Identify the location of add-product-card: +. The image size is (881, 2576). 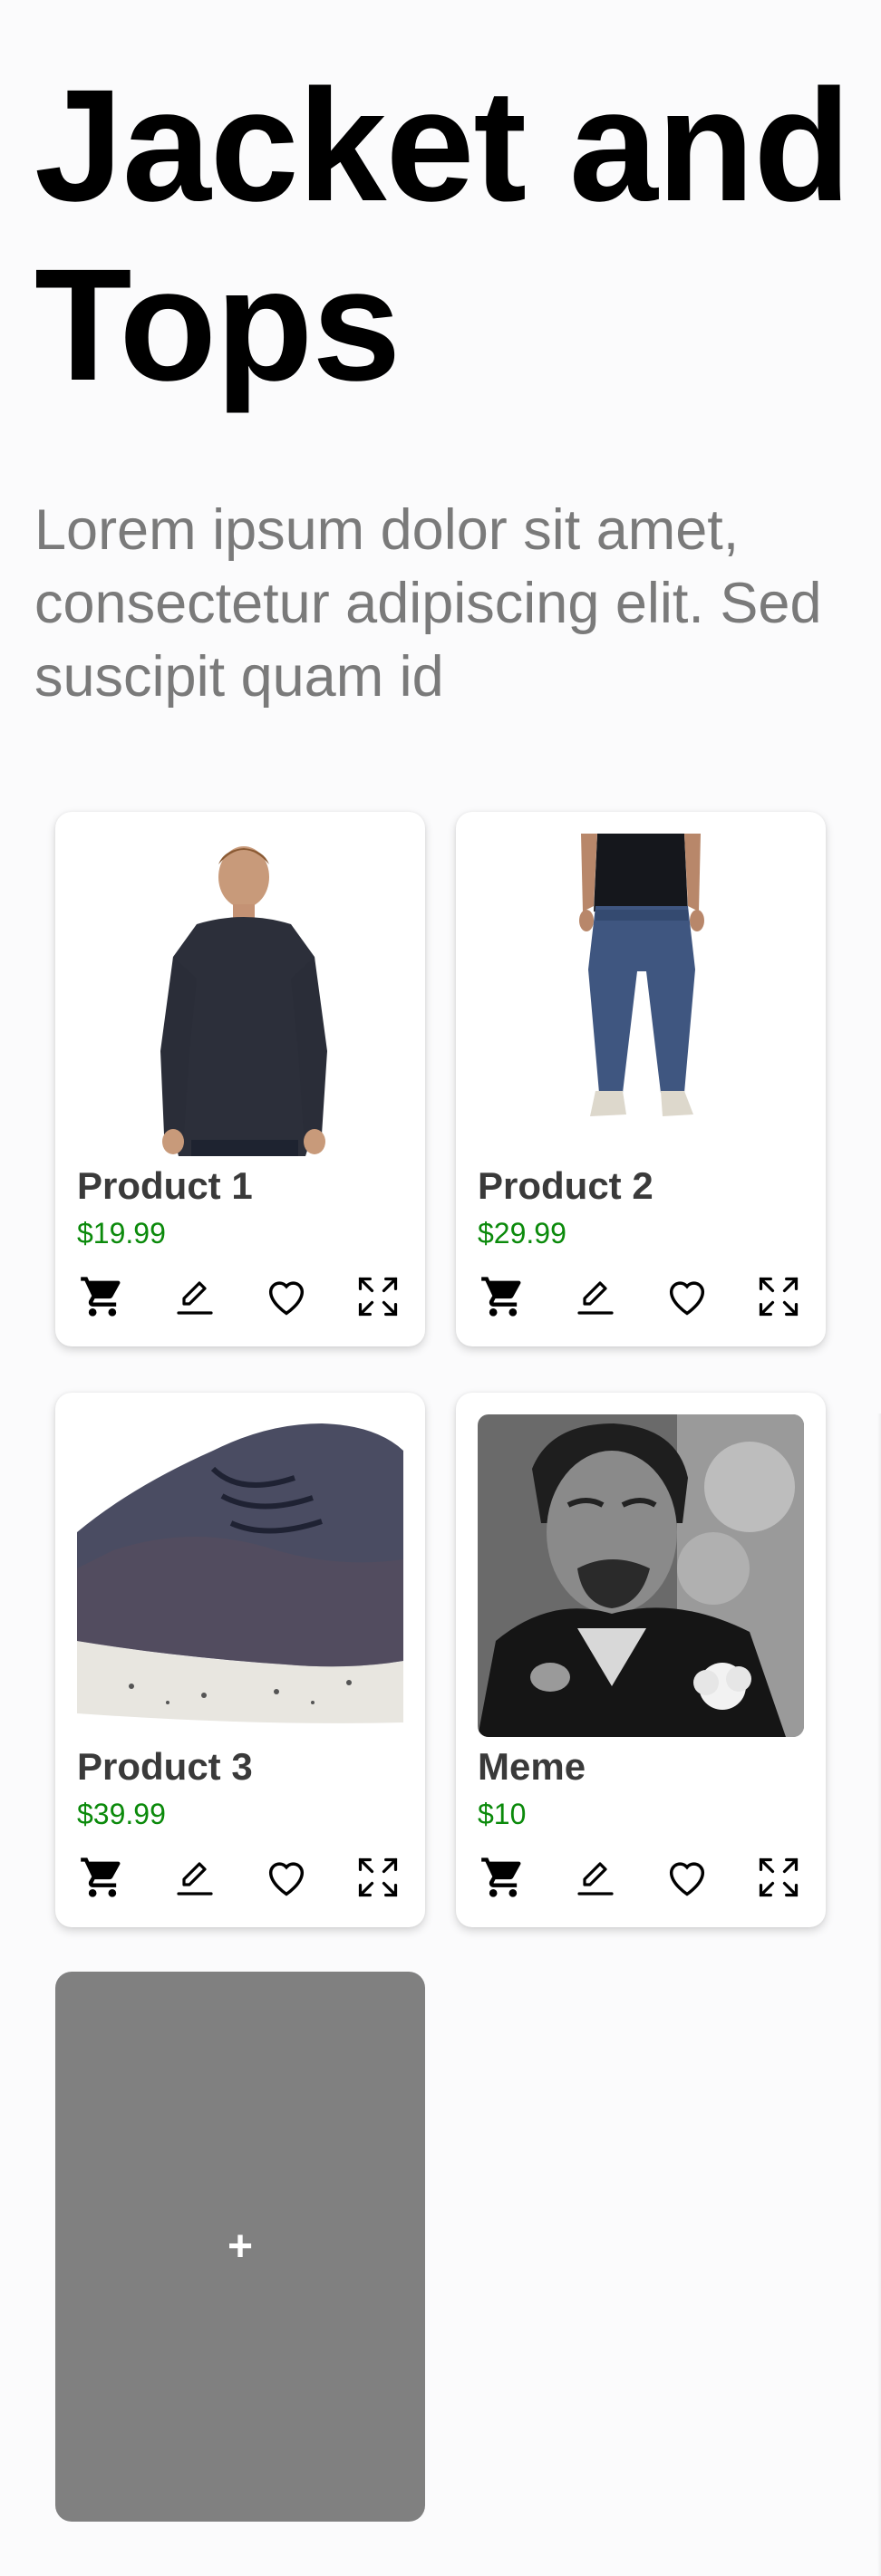
(240, 2247).